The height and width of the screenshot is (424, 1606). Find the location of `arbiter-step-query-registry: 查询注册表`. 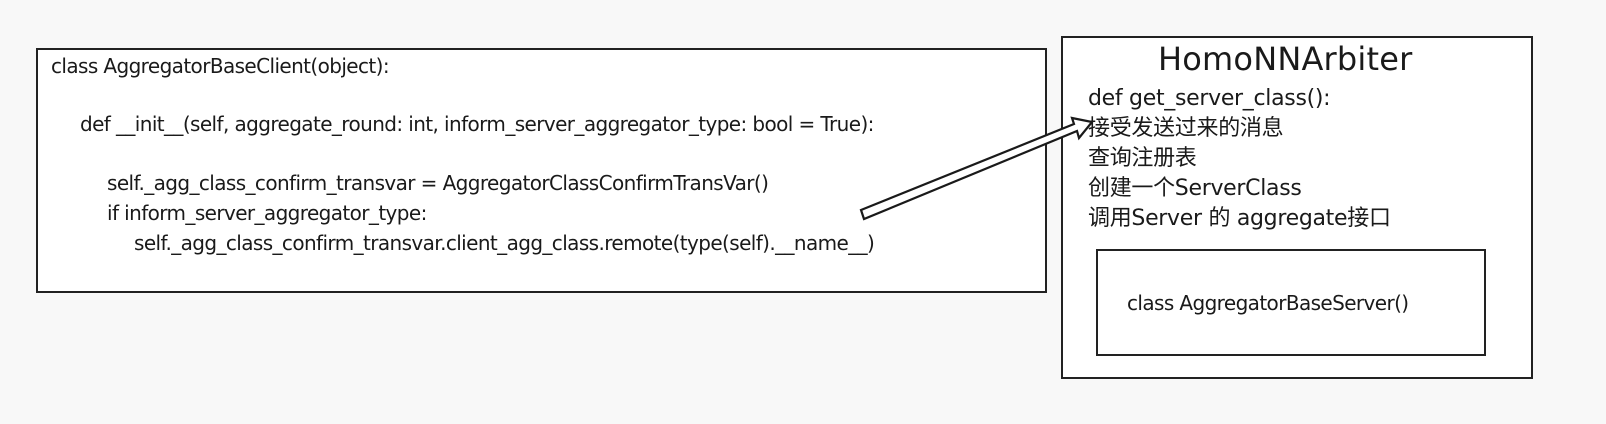

arbiter-step-query-registry: 查询注册表 is located at coordinates (1142, 158).